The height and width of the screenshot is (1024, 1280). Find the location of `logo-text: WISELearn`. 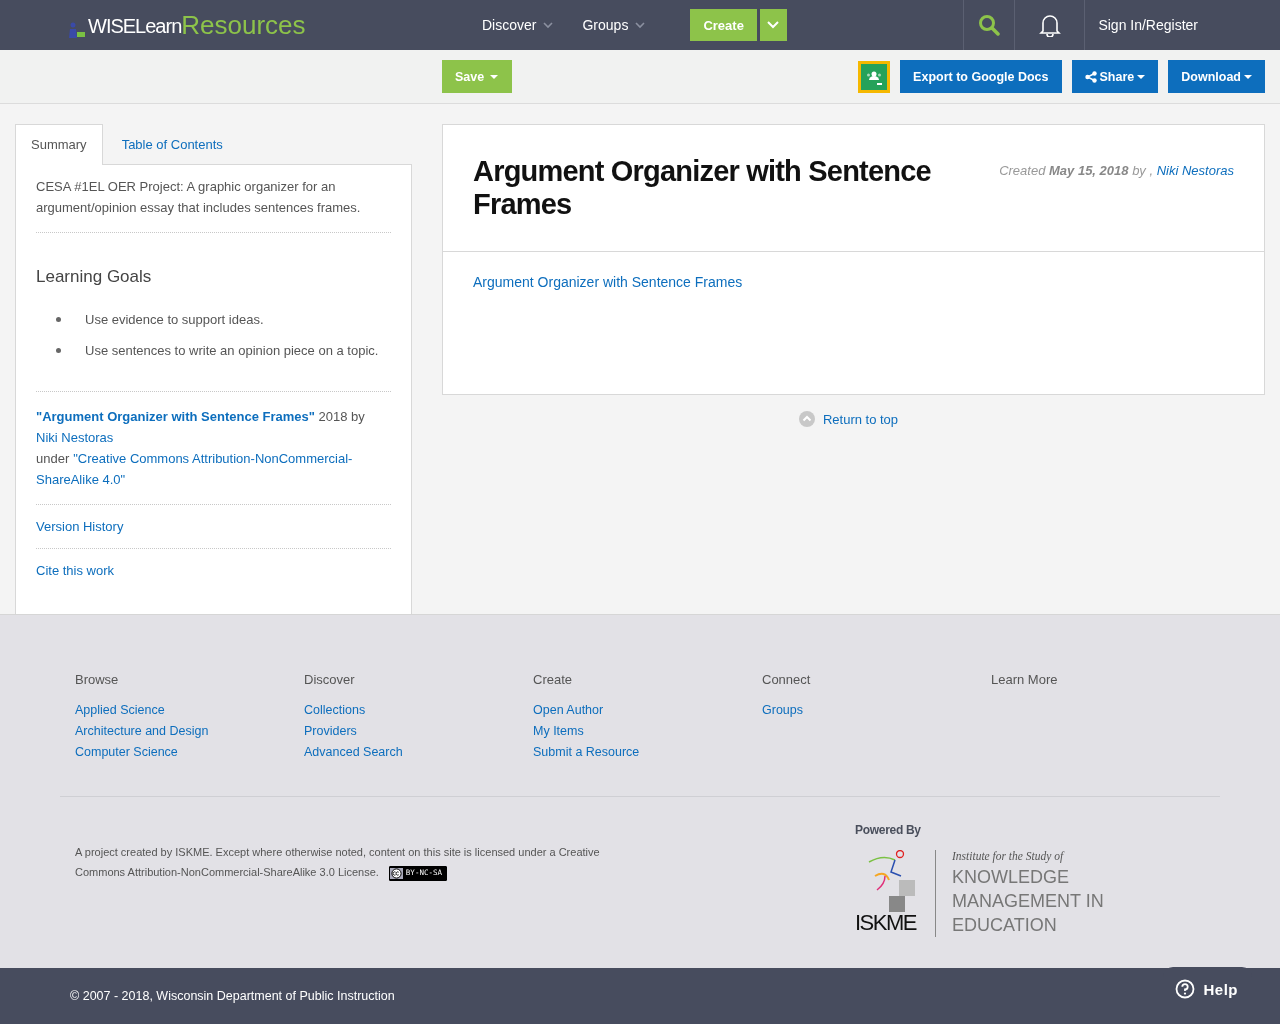

logo-text: WISELearn is located at coordinates (135, 26).